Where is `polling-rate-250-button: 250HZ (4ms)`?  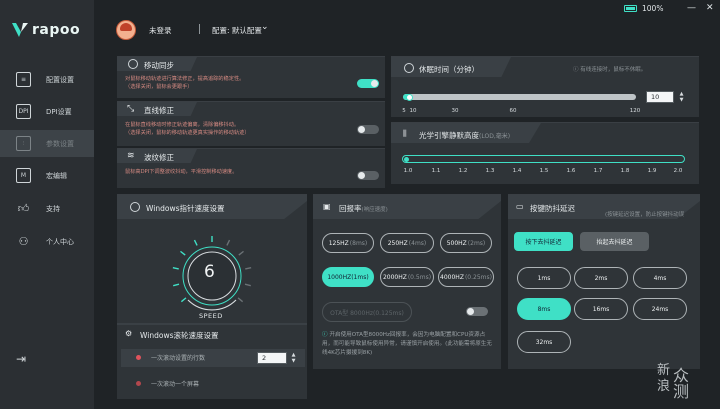
polling-rate-250-button: 250HZ (4ms) is located at coordinates (407, 243).